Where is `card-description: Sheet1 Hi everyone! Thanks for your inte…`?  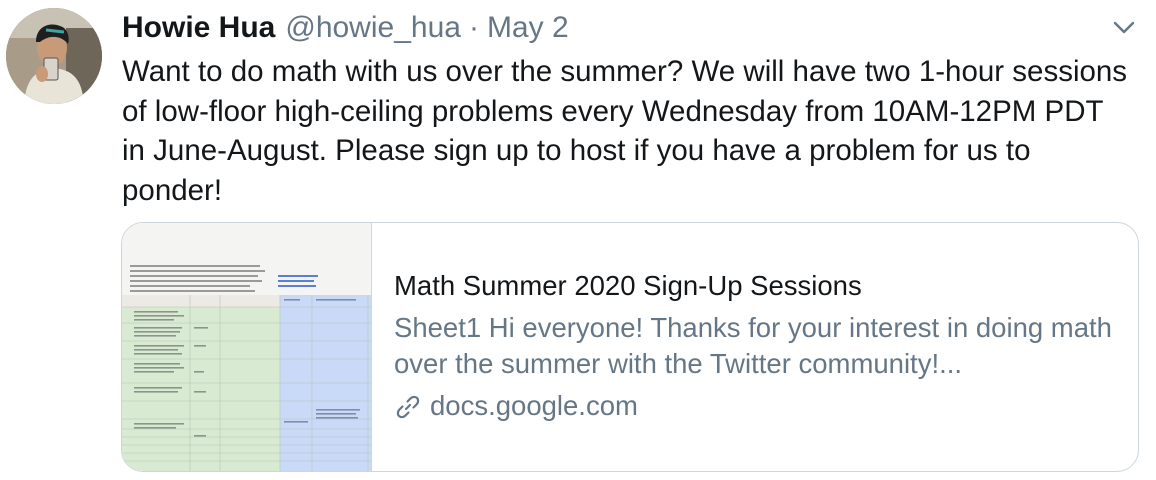
card-description: Sheet1 Hi everyone! Thanks for your inte… is located at coordinates (753, 345).